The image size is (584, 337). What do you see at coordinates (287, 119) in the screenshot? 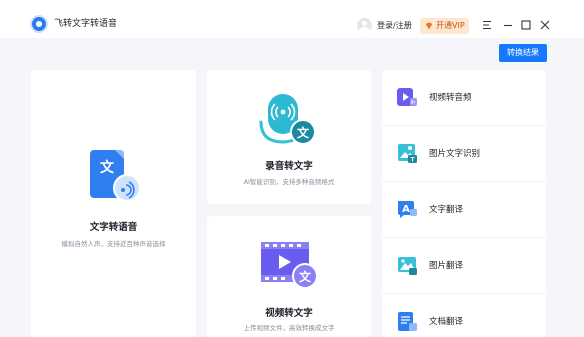
I see `microphone-text-icon: 文` at bounding box center [287, 119].